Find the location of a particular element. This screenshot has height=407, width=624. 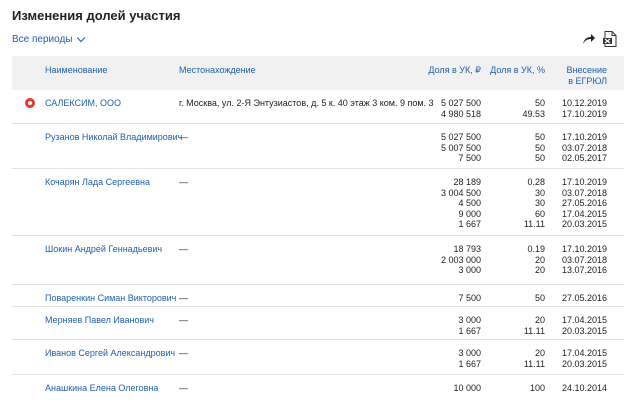

share-percent-cell: 20 11.11 is located at coordinates (515, 325).